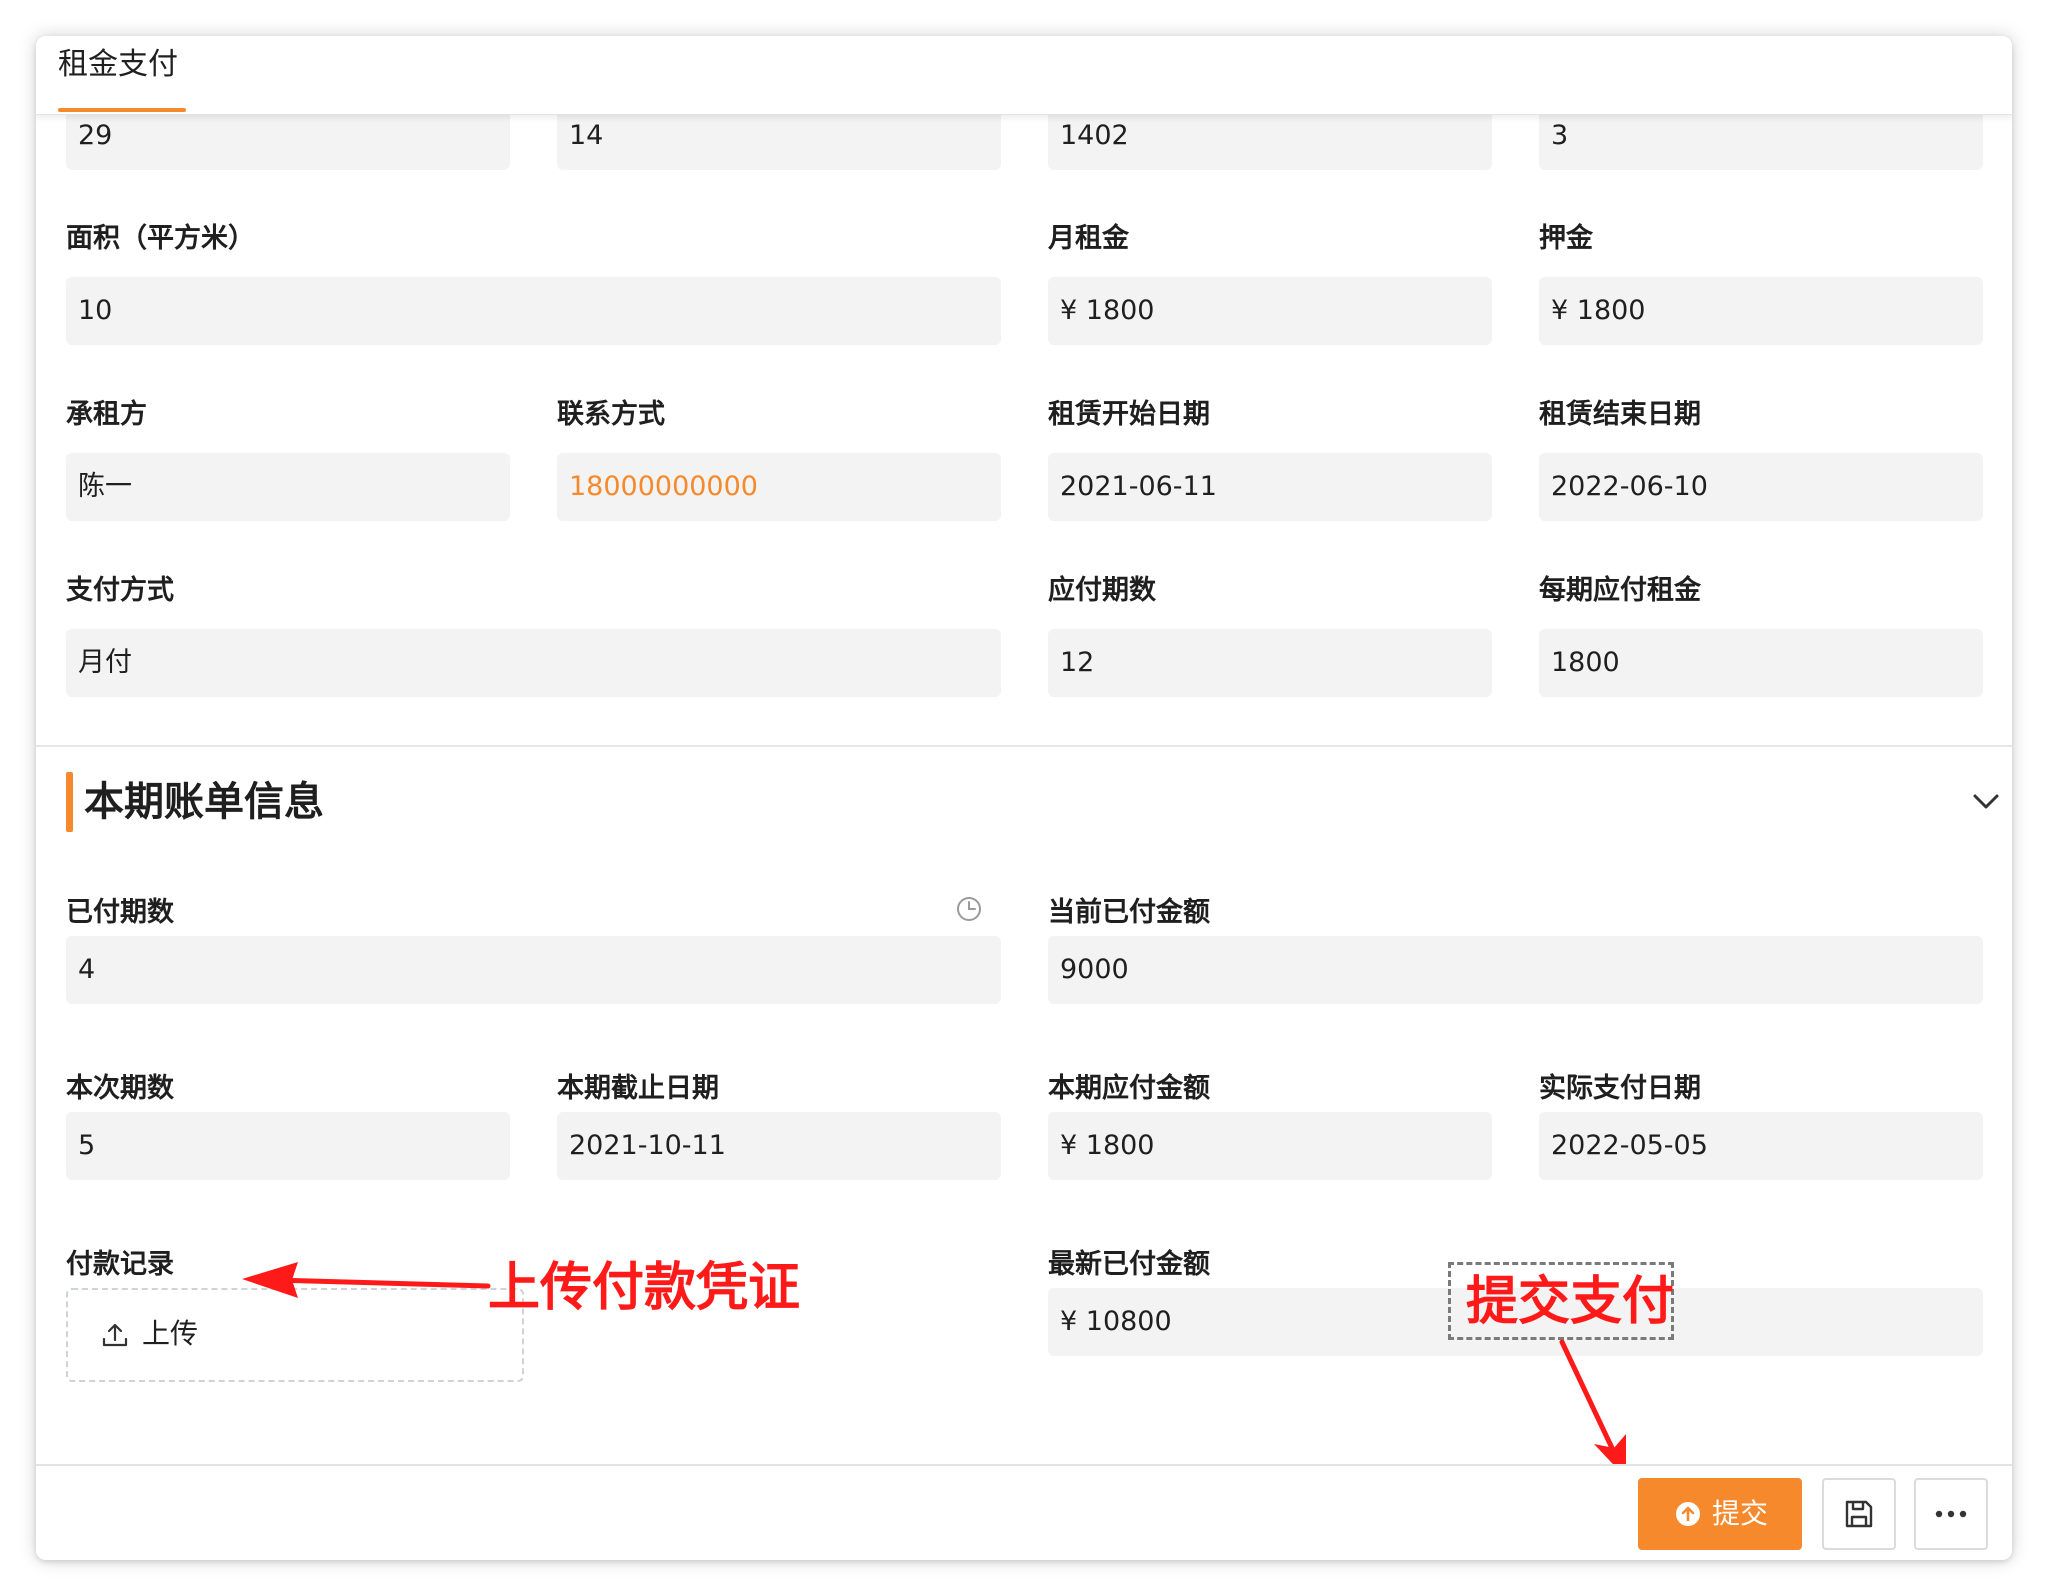 This screenshot has width=2048, height=1596. I want to click on upload-label: 上传, so click(170, 1333).